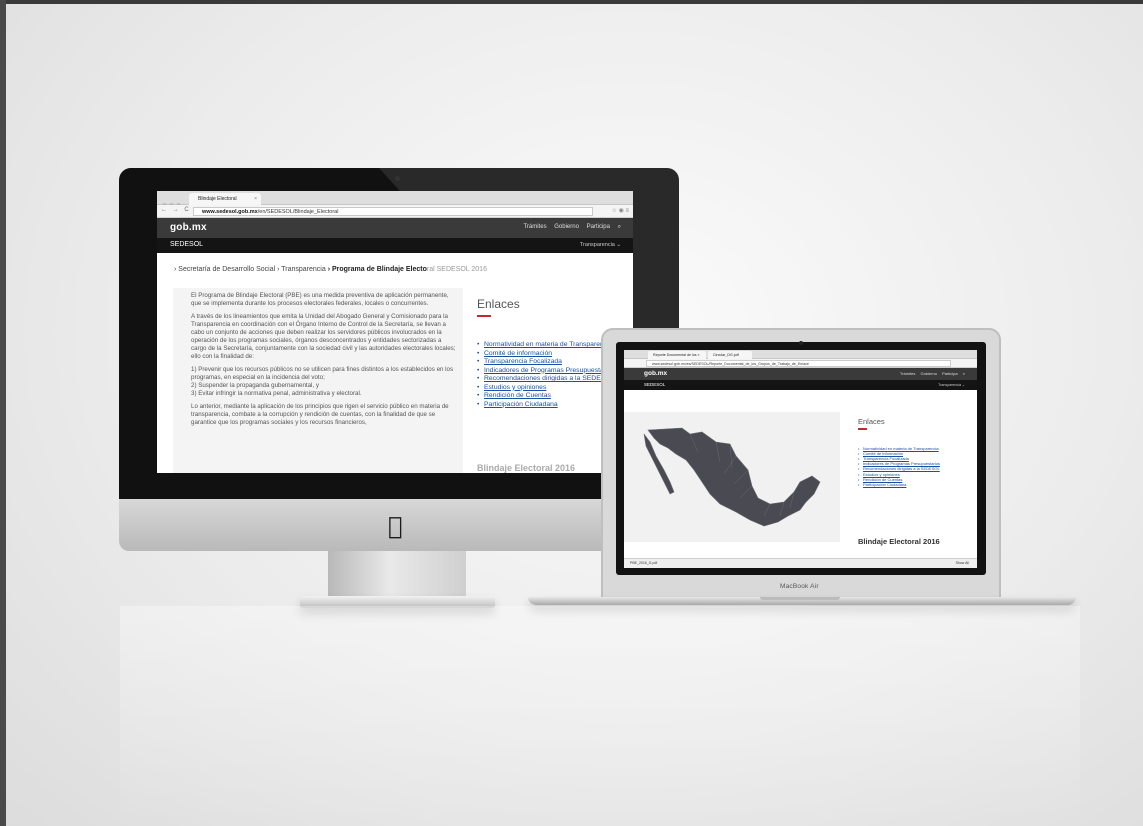  Describe the element at coordinates (800, 374) in the screenshot. I see `site-header: gob.mx Trámites Gobierno Participa ⌕` at that location.